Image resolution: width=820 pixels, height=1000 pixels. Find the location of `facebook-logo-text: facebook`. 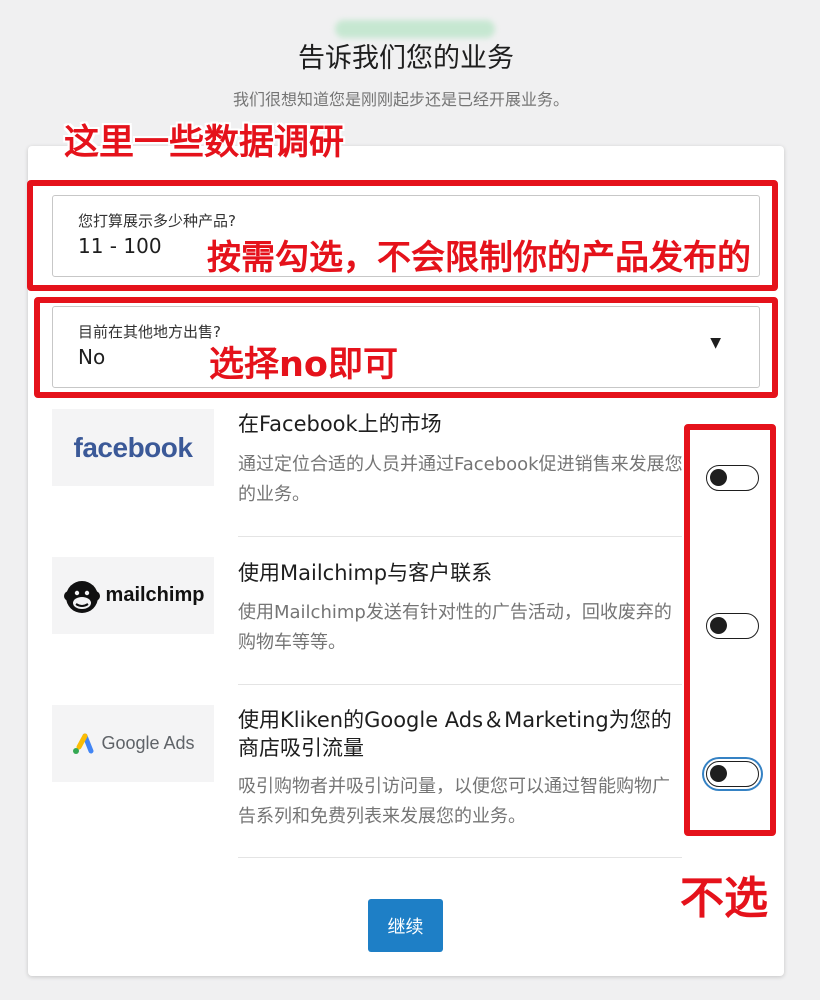

facebook-logo-text: facebook is located at coordinates (133, 447).